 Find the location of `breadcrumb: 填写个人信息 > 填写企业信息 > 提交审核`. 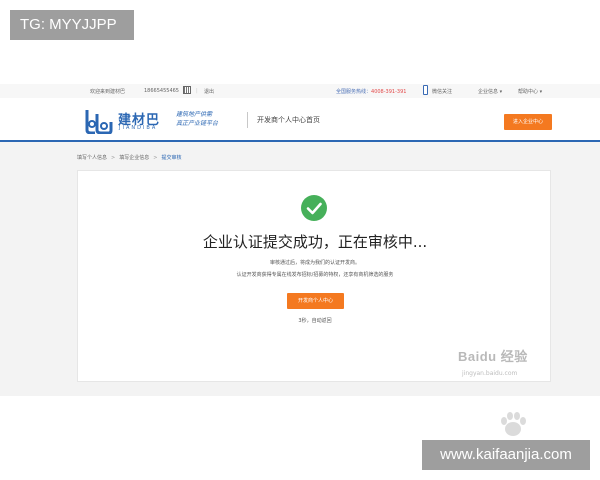

breadcrumb: 填写个人信息 > 填写企业信息 > 提交审核 is located at coordinates (129, 157).